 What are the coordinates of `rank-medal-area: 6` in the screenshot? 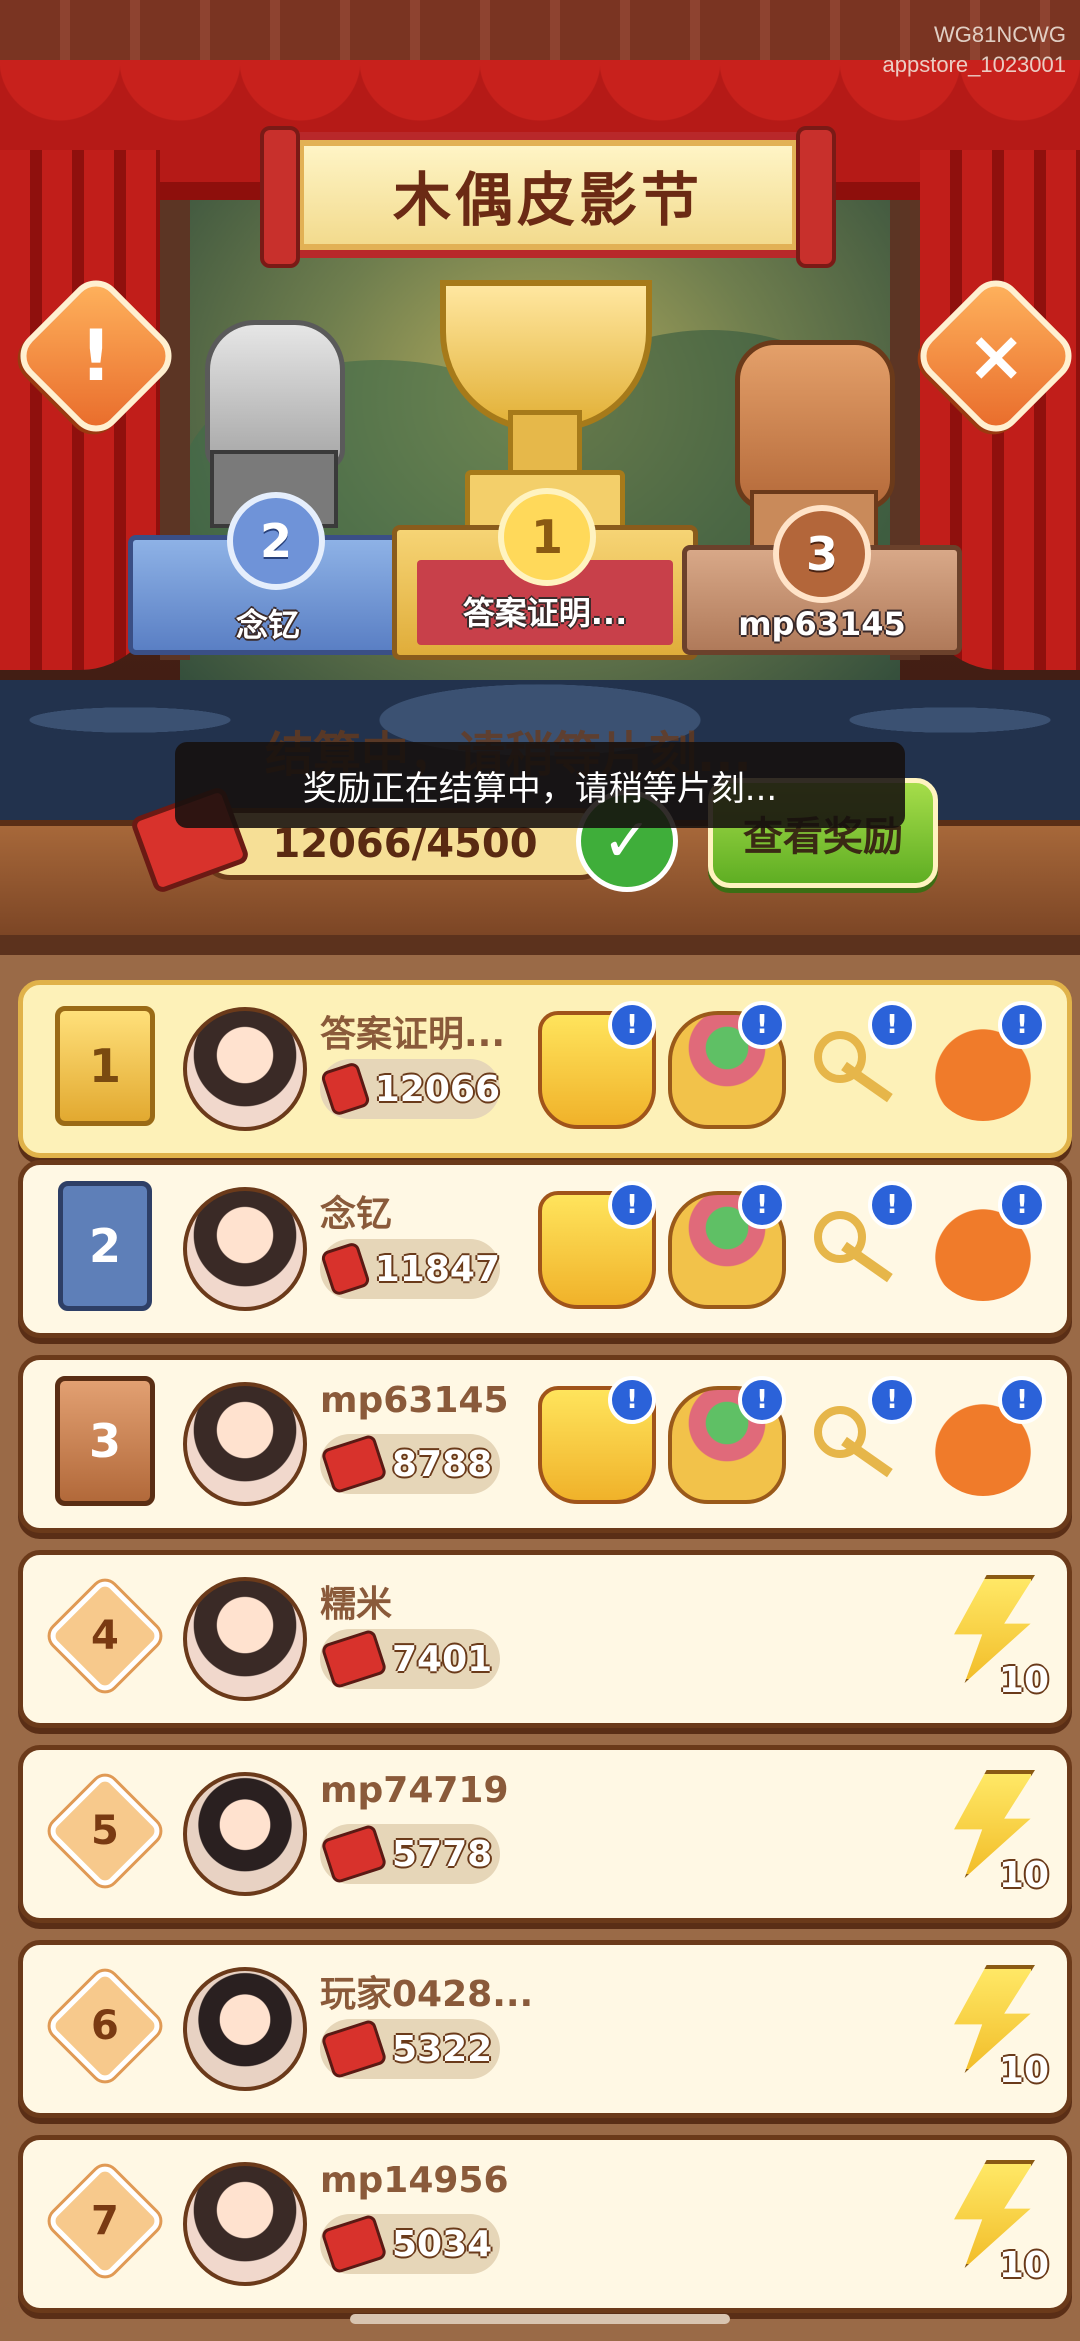 It's located at (105, 2026).